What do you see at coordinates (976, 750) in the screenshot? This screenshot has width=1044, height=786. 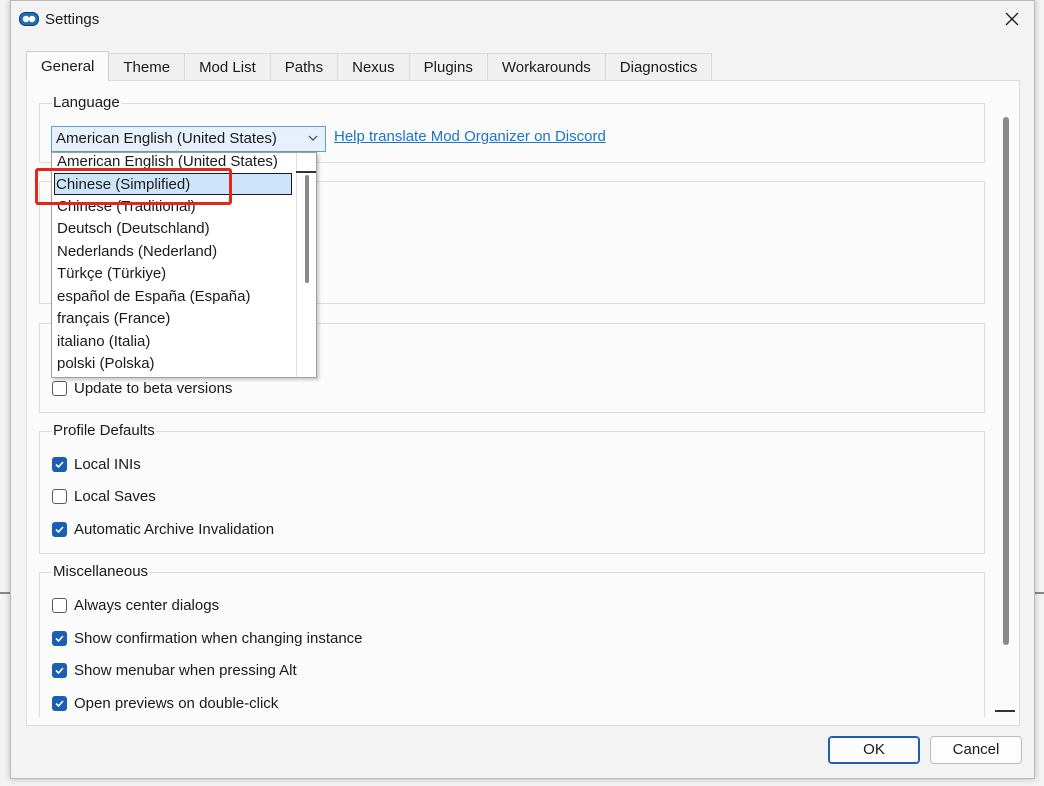 I see `cancel-button: Cancel` at bounding box center [976, 750].